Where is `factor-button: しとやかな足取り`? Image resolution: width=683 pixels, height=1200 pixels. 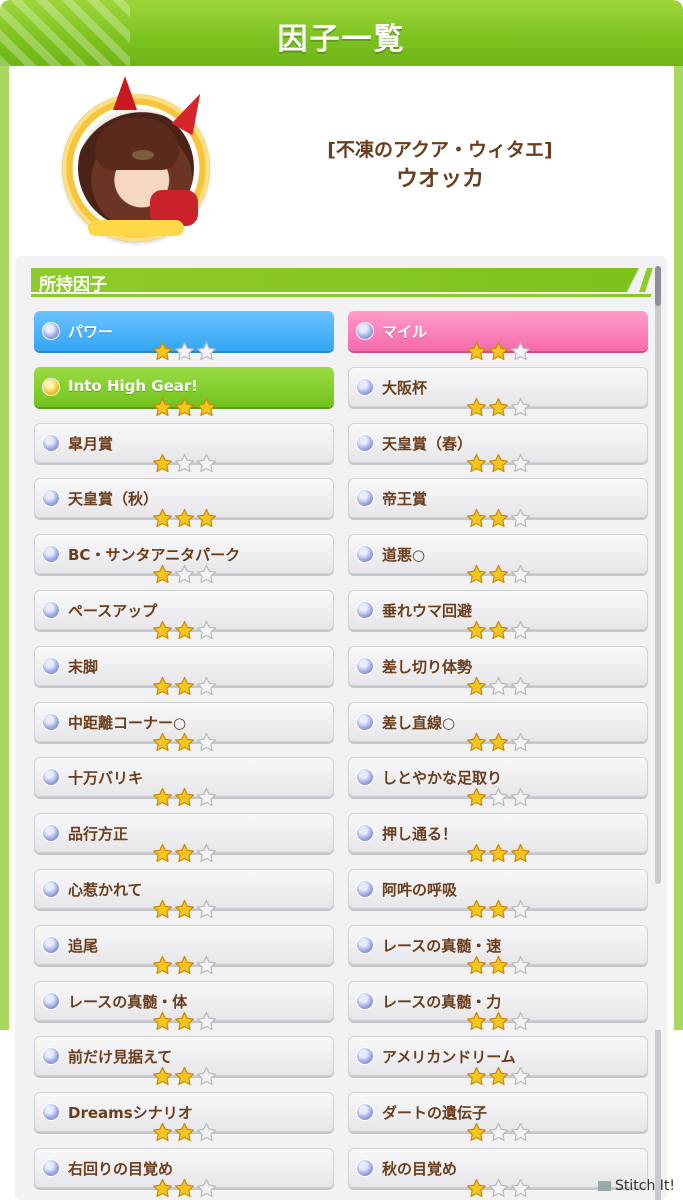 factor-button: しとやかな足取り is located at coordinates (498, 782).